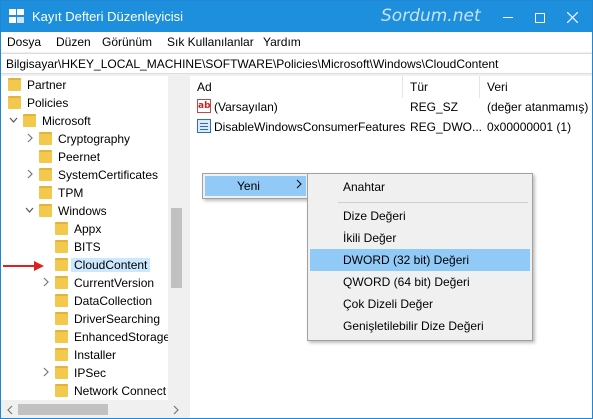  I want to click on tree-item-label: SystemCertificates, so click(108, 175).